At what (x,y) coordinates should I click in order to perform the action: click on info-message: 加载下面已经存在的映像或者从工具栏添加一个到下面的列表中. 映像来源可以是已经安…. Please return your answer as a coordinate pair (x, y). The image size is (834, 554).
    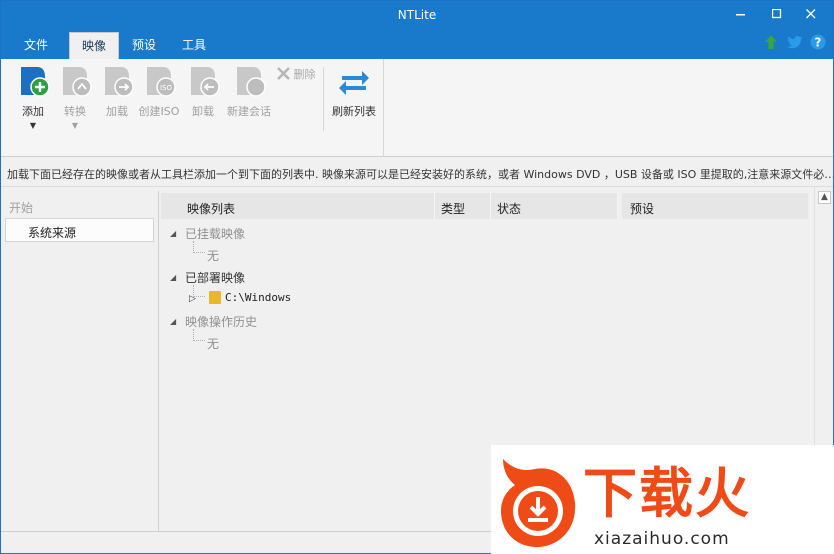
    Looking at the image, I should click on (417, 172).